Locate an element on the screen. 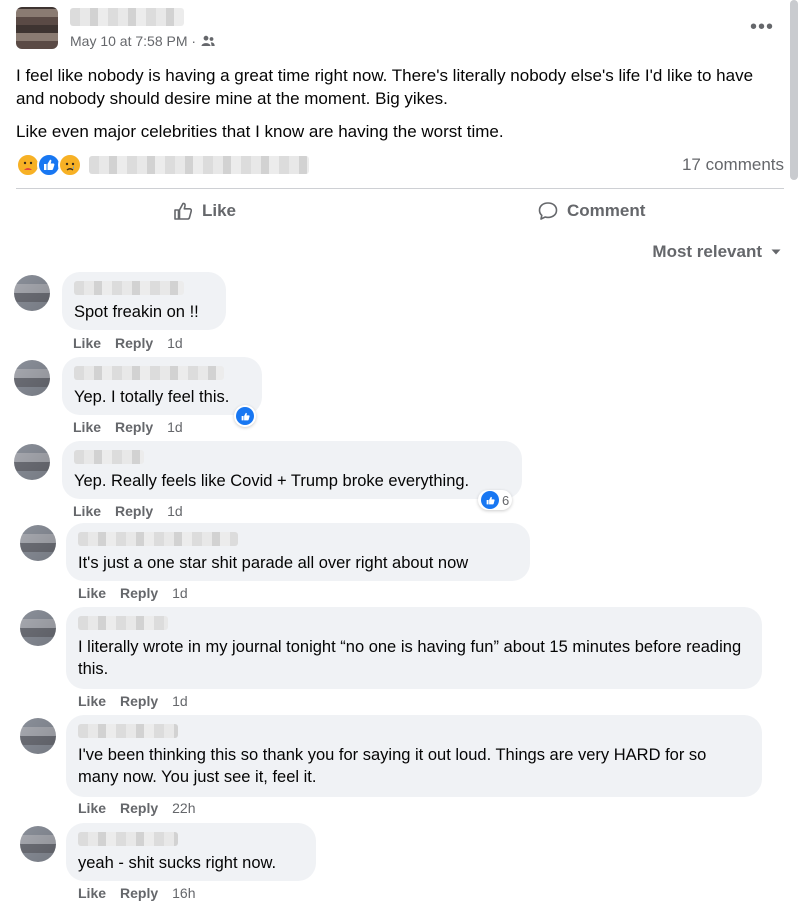 This screenshot has width=800, height=913. comment-actions: Like Reply 16h is located at coordinates (137, 893).